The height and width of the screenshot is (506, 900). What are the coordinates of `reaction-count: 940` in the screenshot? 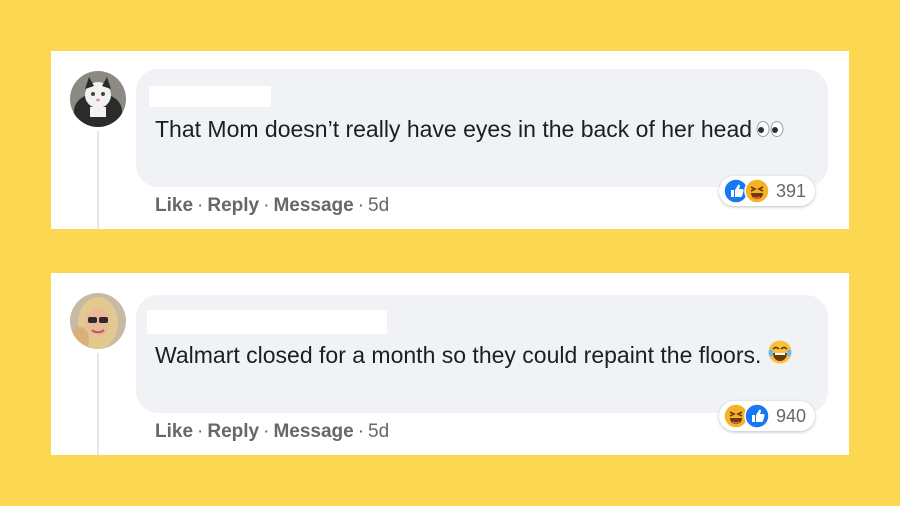 It's located at (791, 415).